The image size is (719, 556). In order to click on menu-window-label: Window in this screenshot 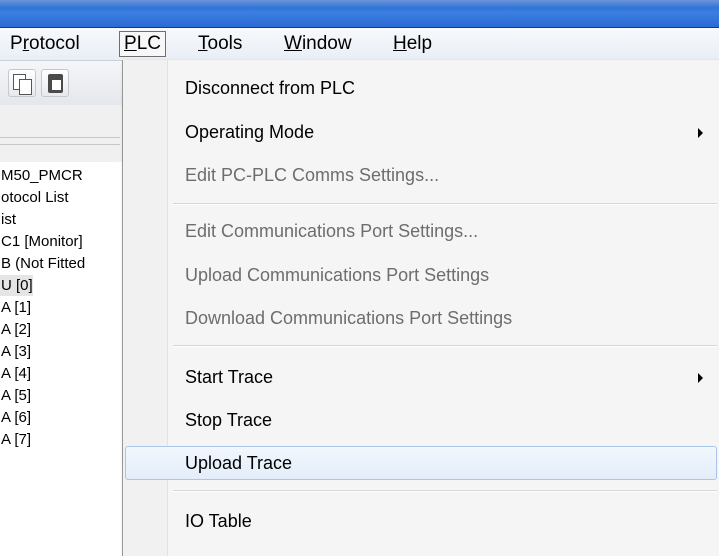, I will do `click(318, 43)`.